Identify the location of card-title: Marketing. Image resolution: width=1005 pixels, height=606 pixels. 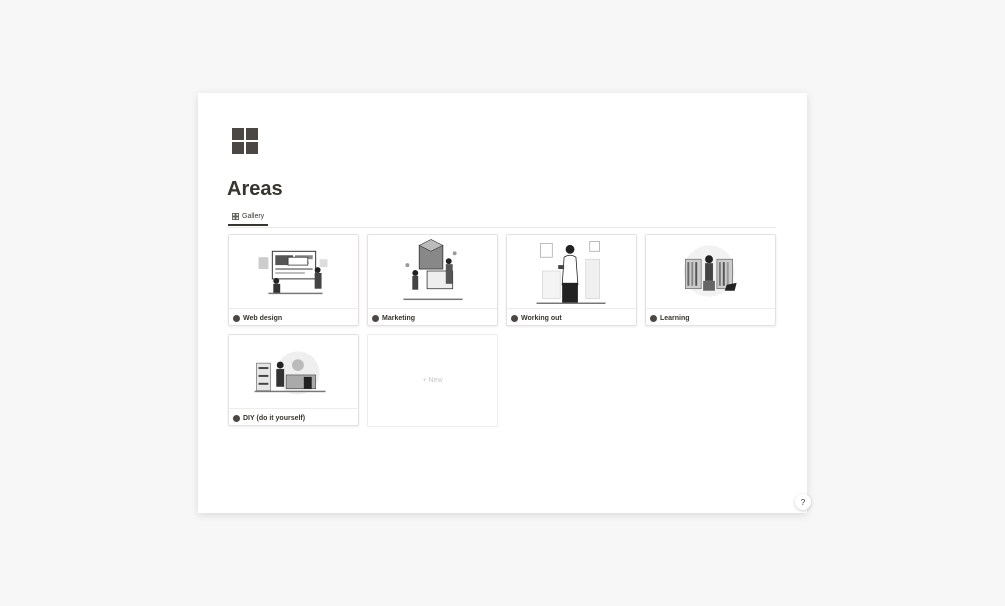
(399, 318).